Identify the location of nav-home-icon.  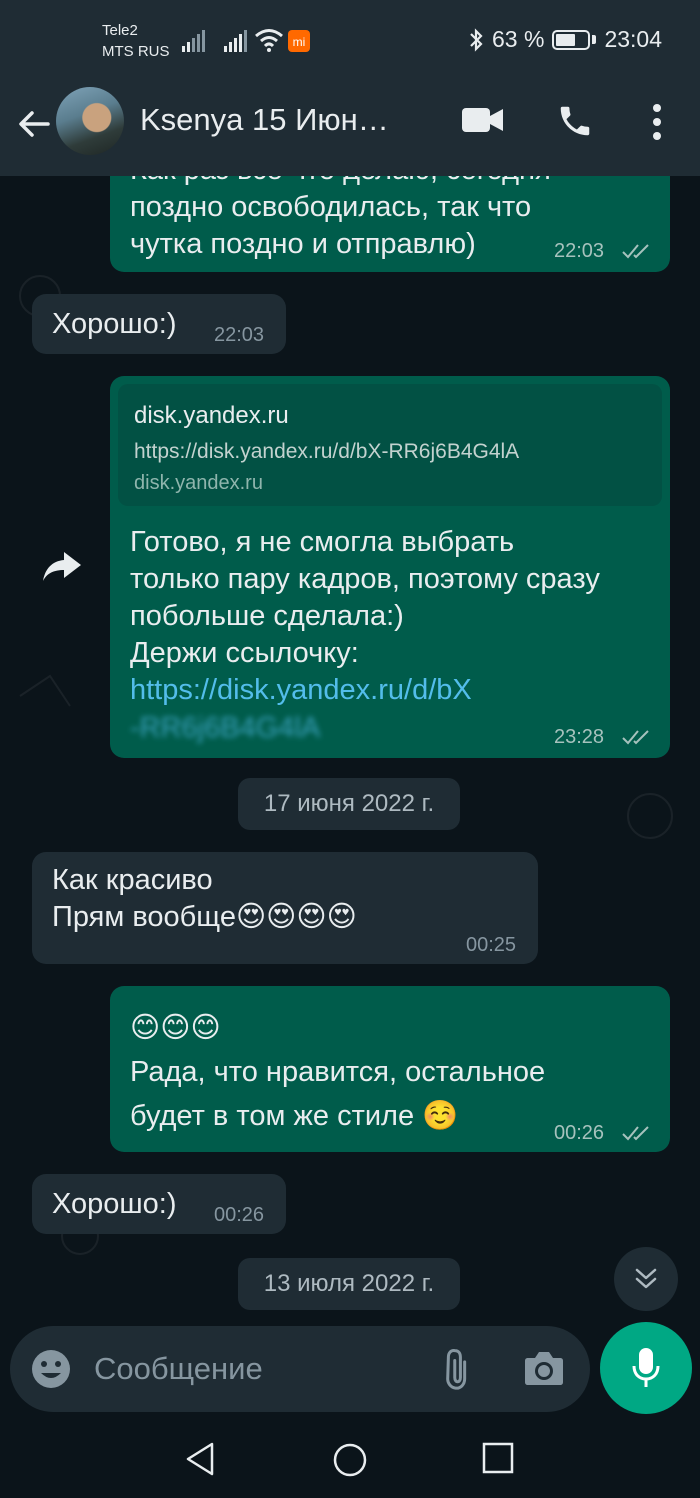
(350, 1460).